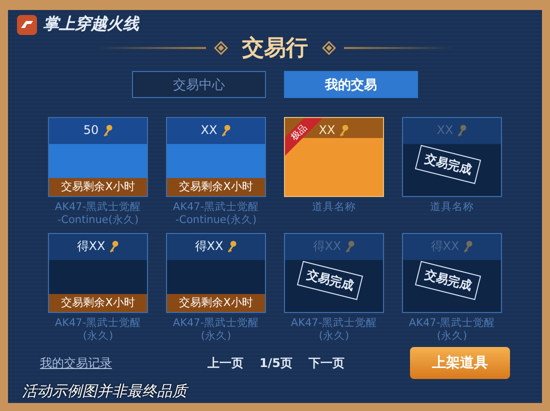 This screenshot has width=550, height=411. What do you see at coordinates (276, 363) in the screenshot?
I see `page-indicator: 1/5页` at bounding box center [276, 363].